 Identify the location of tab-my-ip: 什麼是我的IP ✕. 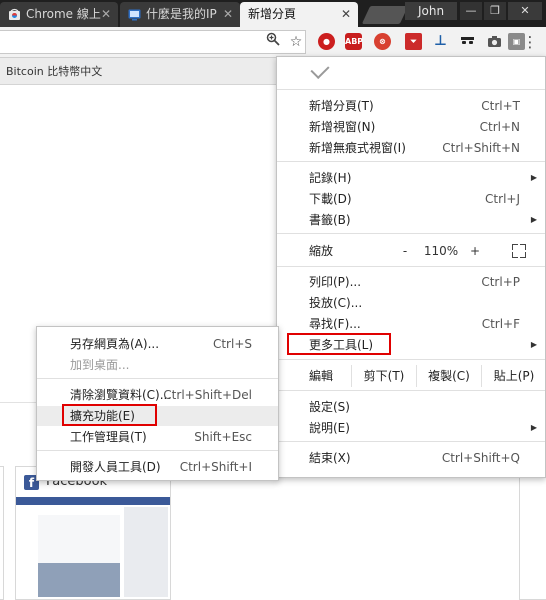
(180, 14).